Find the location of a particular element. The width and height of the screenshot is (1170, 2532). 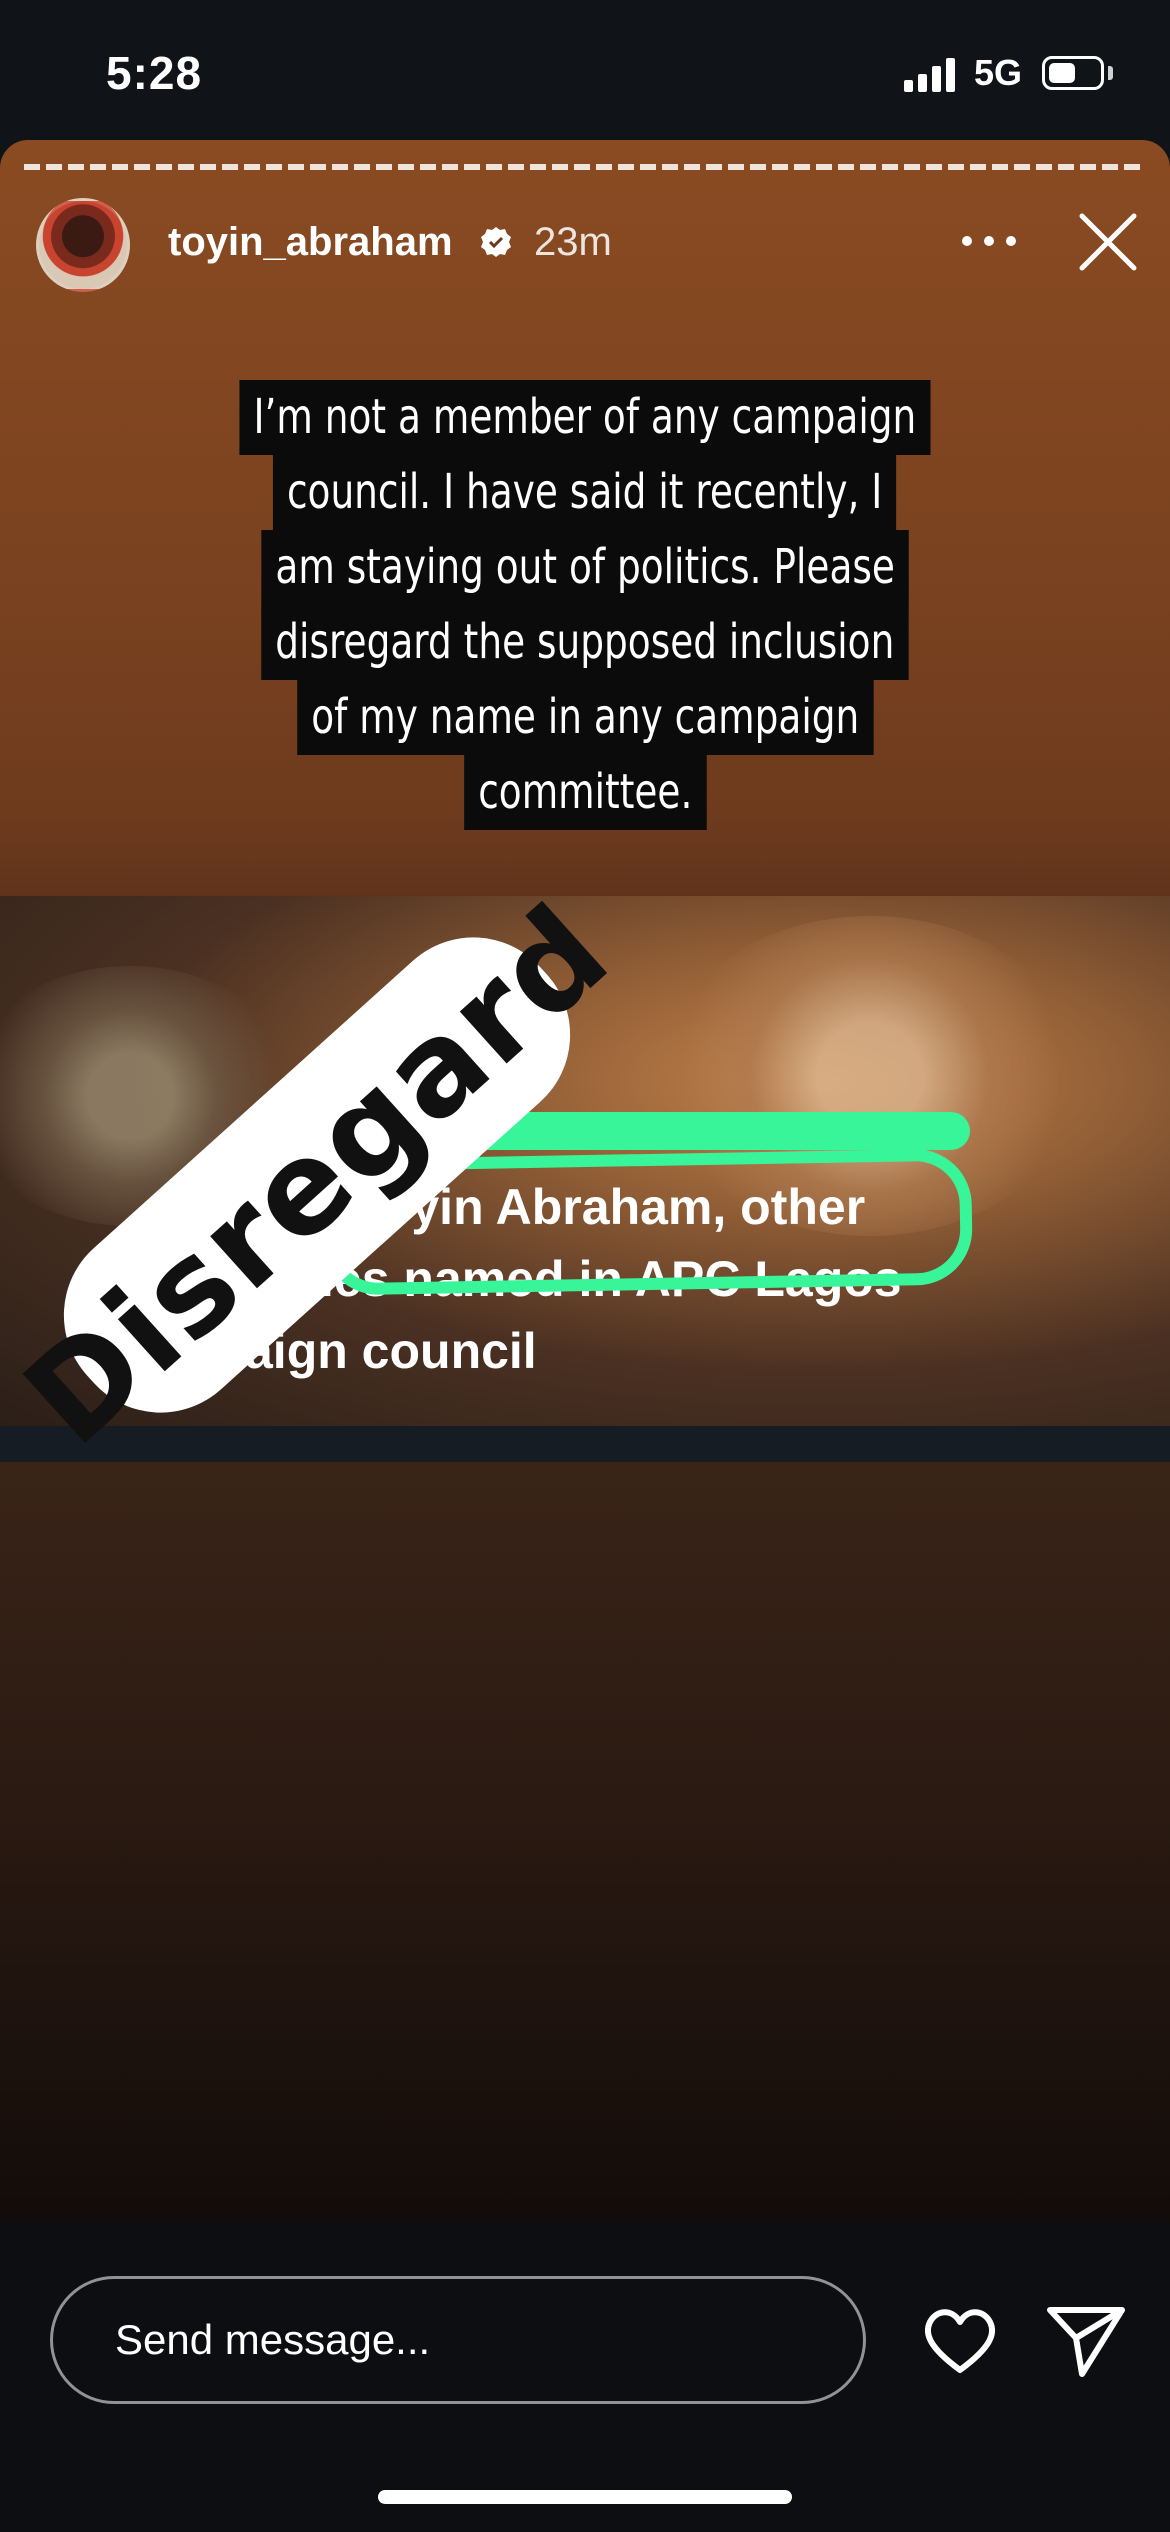

status-time: 5:28 is located at coordinates (154, 73).